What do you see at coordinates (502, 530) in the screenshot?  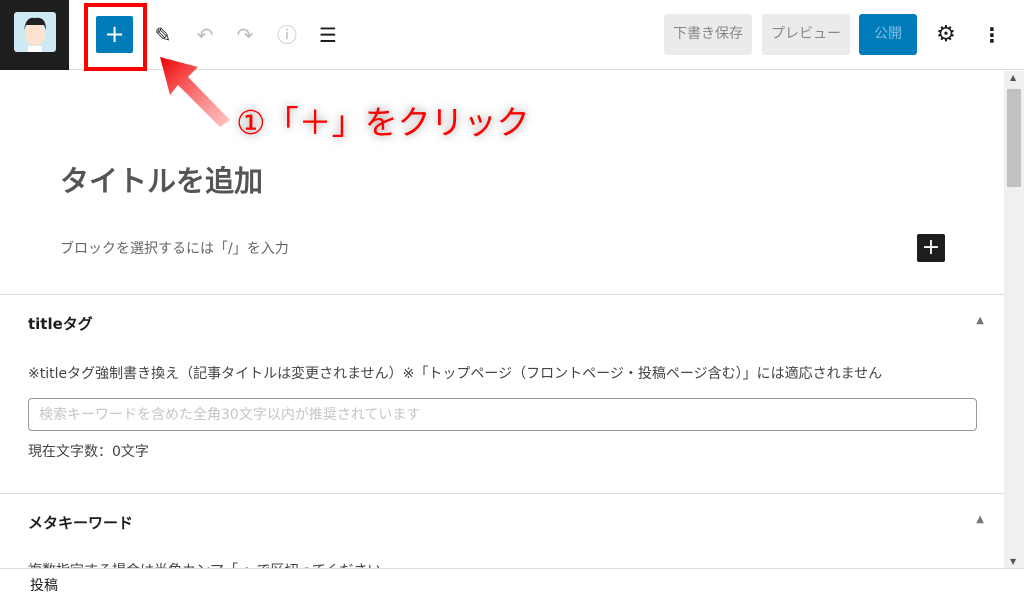 I see `meta-keyword-panel: メタキーワード ▲ 複数指定する場合は半角カンマ「,」で区切ってください` at bounding box center [502, 530].